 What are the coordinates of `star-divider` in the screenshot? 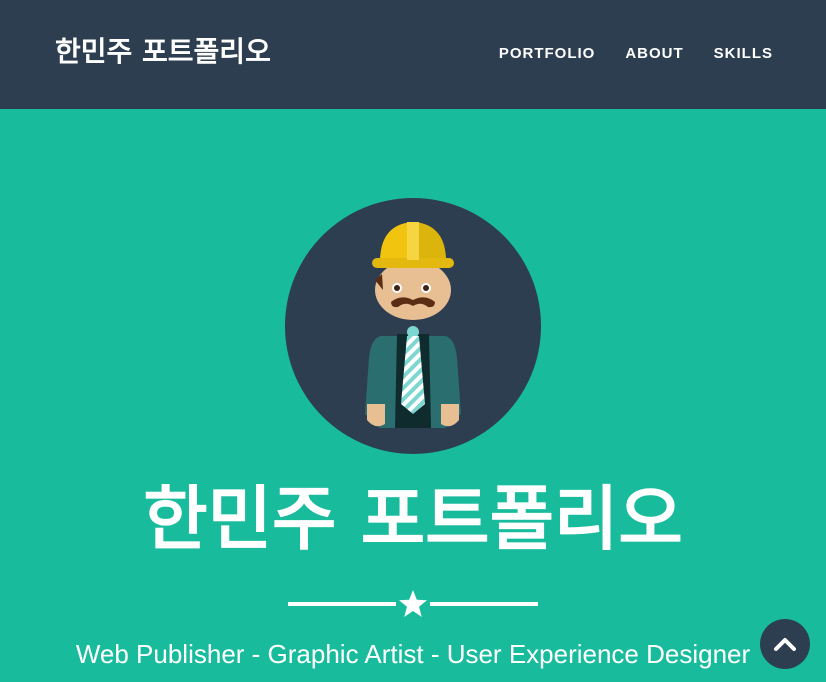 It's located at (413, 604).